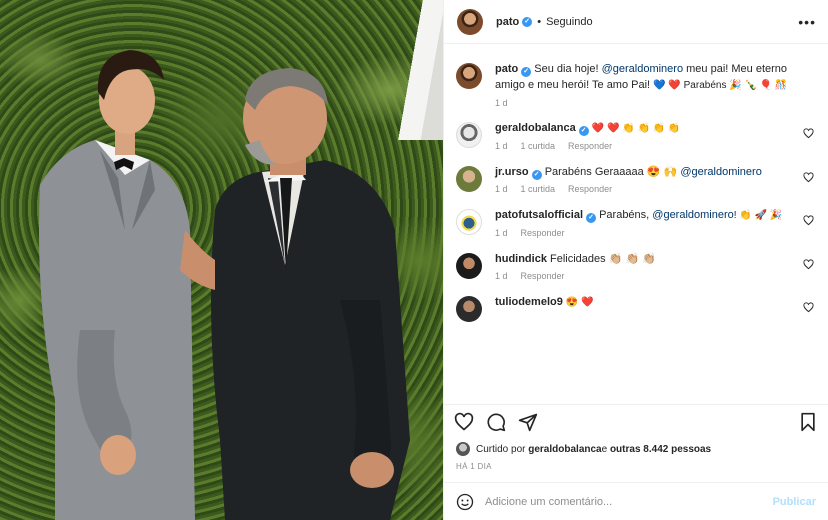 The height and width of the screenshot is (520, 828). What do you see at coordinates (568, 69) in the screenshot?
I see `caption-part-1: Seu dia hoje!` at bounding box center [568, 69].